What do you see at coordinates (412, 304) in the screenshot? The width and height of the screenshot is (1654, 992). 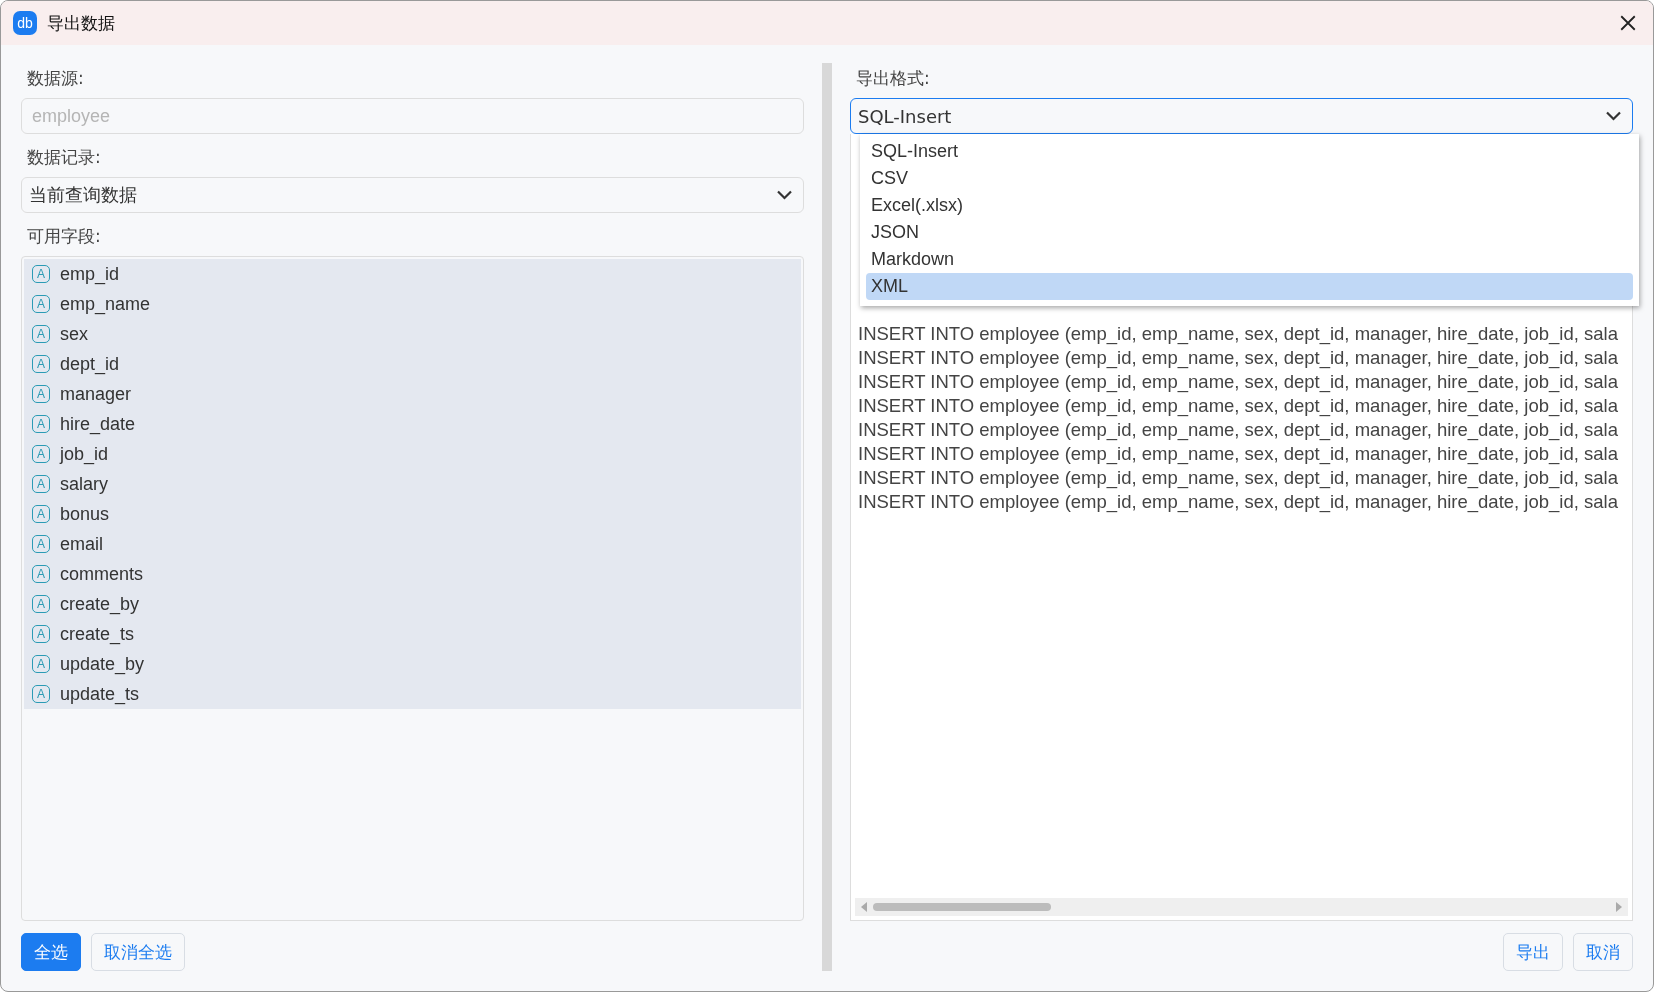 I see `field-item: A emp_name` at bounding box center [412, 304].